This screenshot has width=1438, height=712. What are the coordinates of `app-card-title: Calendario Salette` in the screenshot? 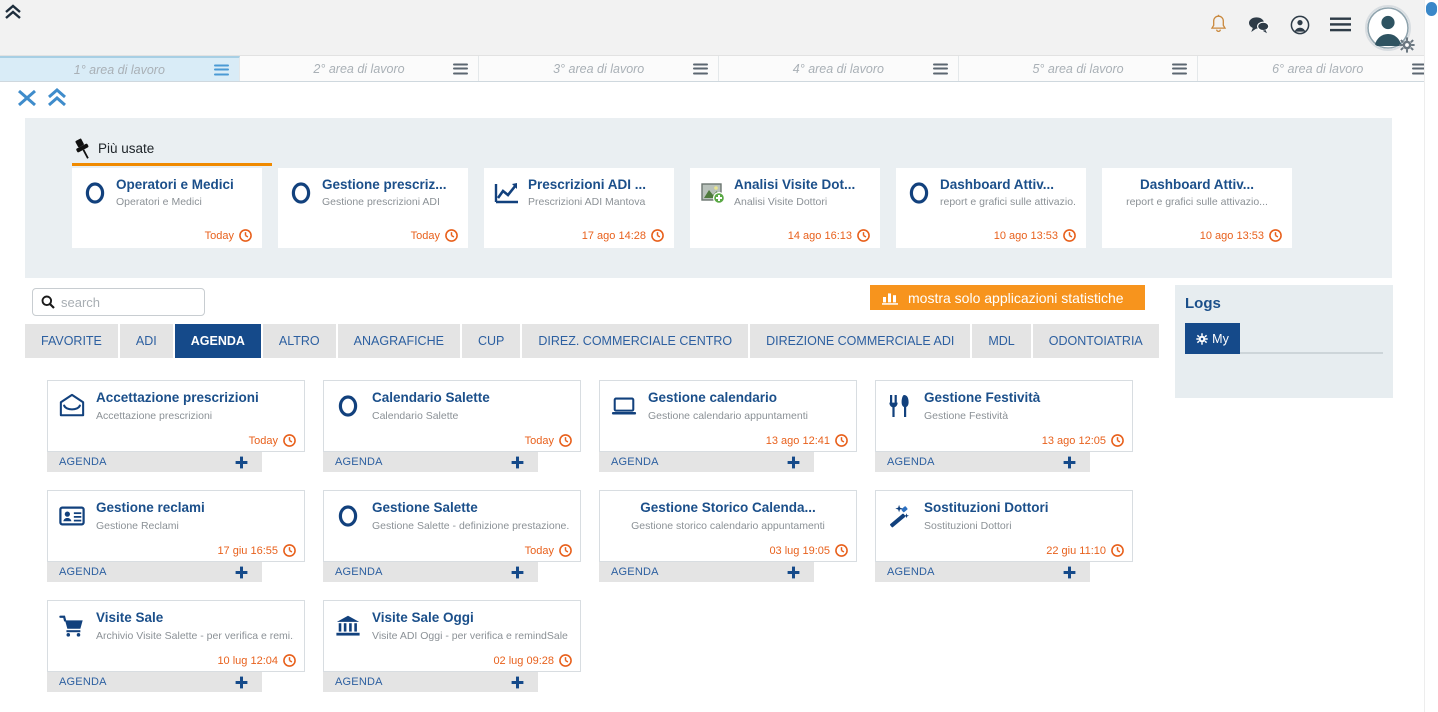 It's located at (431, 397).